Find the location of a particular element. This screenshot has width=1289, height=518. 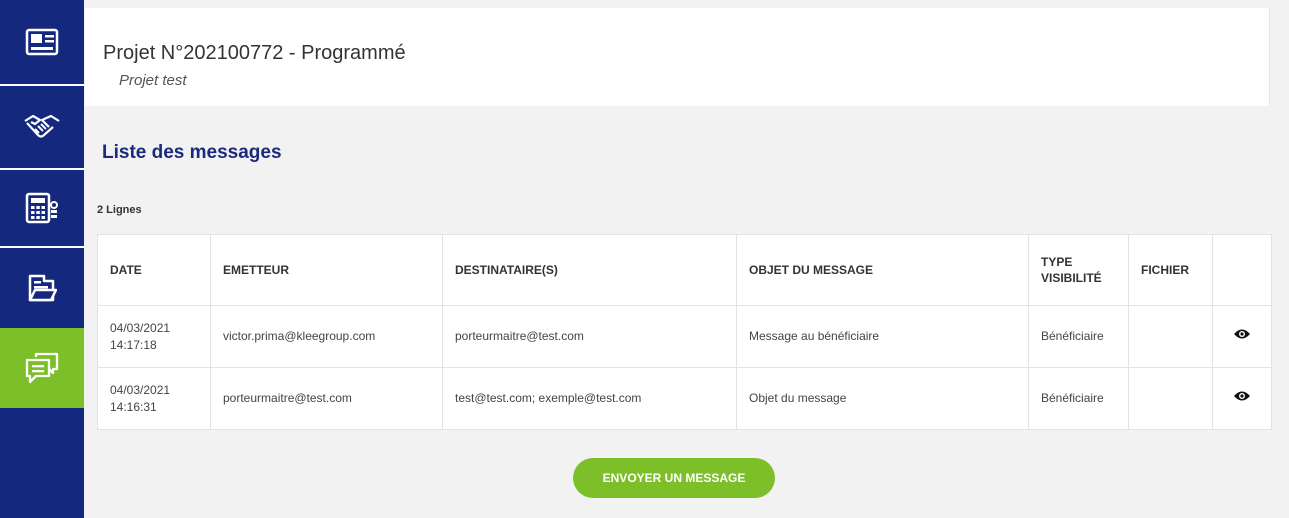

sidebar-item-partners is located at coordinates (42, 128).